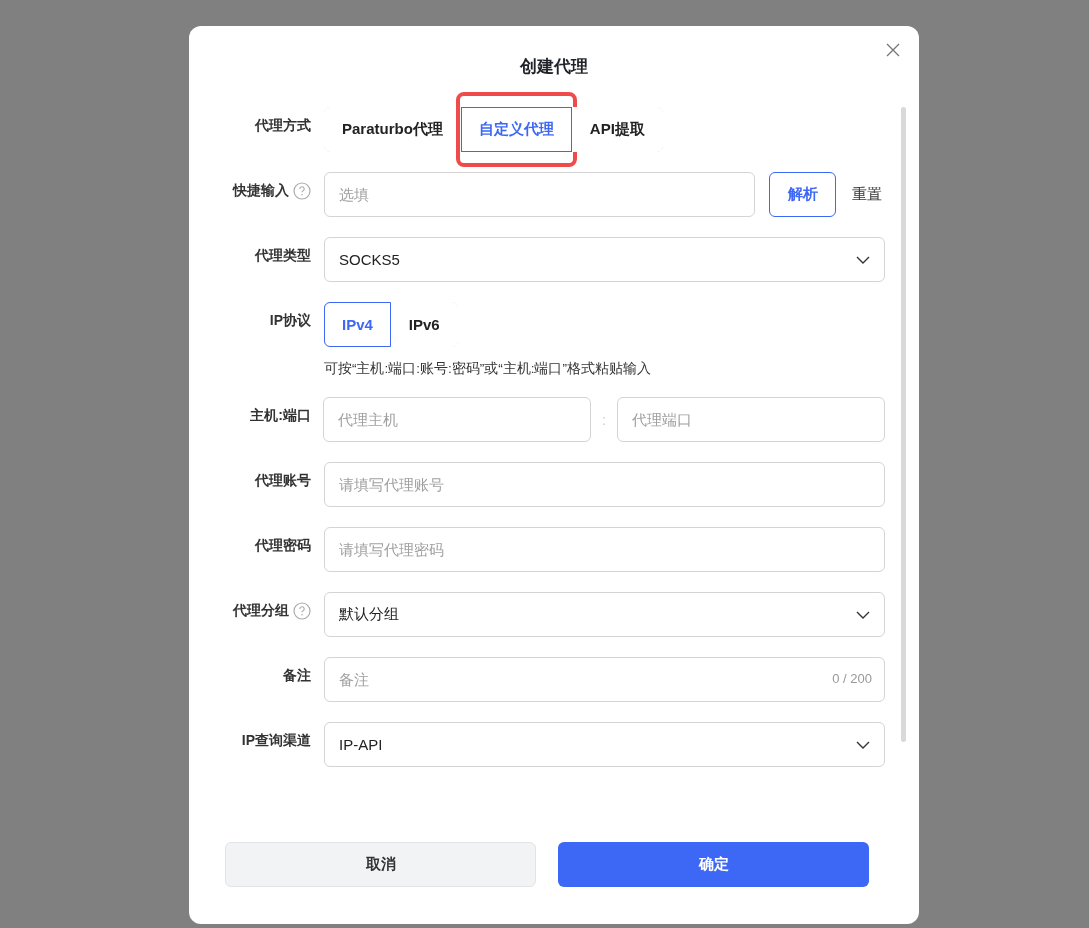 The height and width of the screenshot is (928, 1089). What do you see at coordinates (852, 678) in the screenshot?
I see `character-counter: 0 / 200` at bounding box center [852, 678].